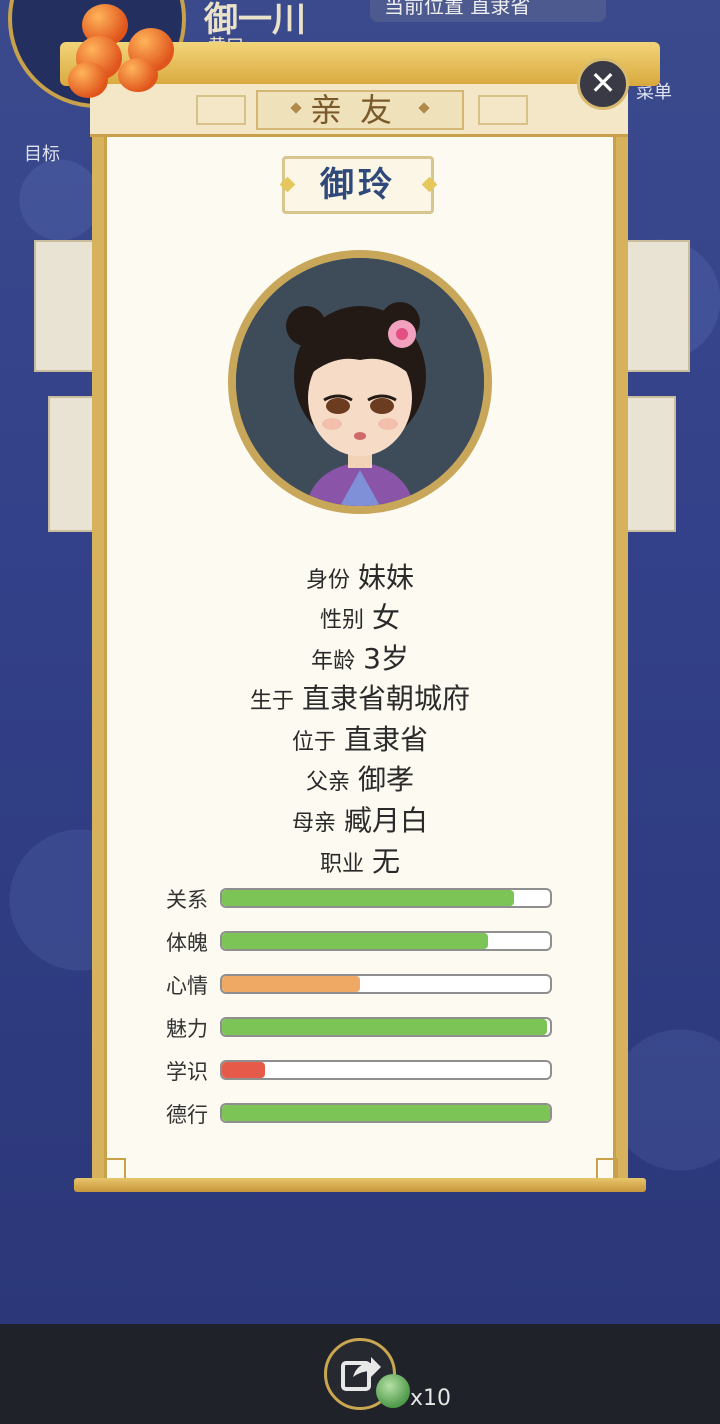 This screenshot has width=720, height=1424. What do you see at coordinates (386, 820) in the screenshot?
I see `info-value: 臧月白` at bounding box center [386, 820].